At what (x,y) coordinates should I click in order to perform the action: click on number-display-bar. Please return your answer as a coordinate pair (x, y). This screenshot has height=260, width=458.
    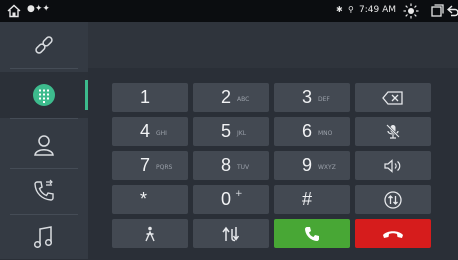
    Looking at the image, I should click on (273, 45).